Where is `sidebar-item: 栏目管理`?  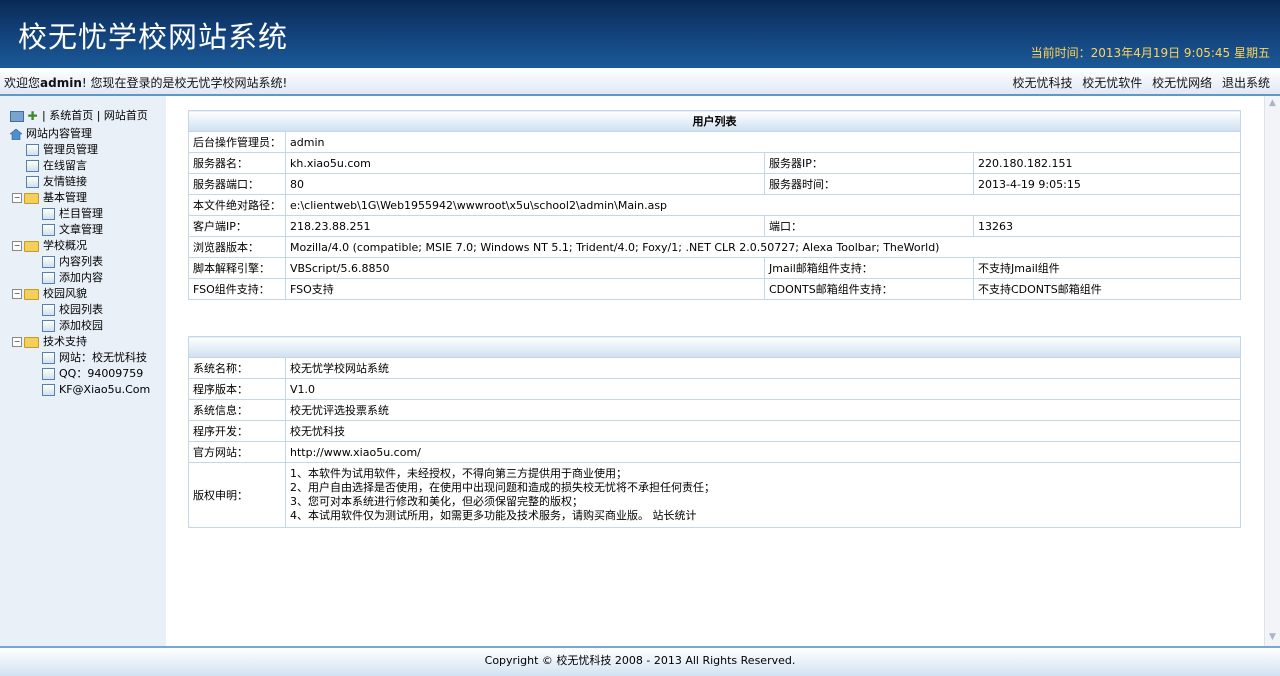 sidebar-item: 栏目管理 is located at coordinates (72, 214).